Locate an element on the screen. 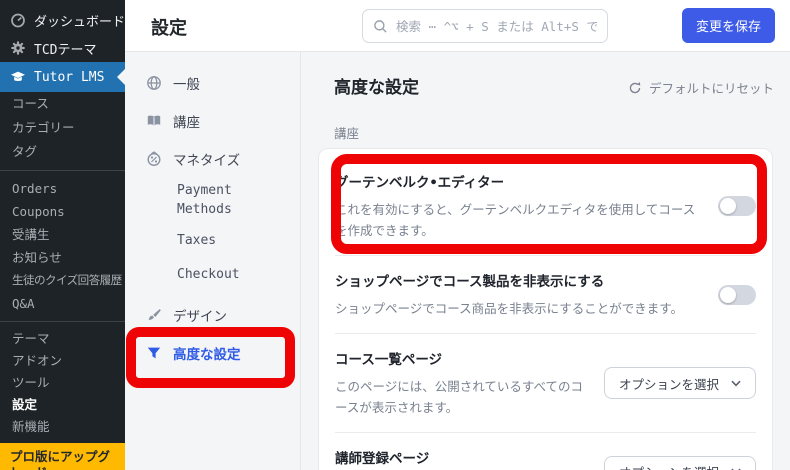 Image resolution: width=790 pixels, height=470 pixels. setting-row-instructor-registration-page: 講師登録ページ 講師登録のページを選択します。 オプションを選択 is located at coordinates (545, 451).